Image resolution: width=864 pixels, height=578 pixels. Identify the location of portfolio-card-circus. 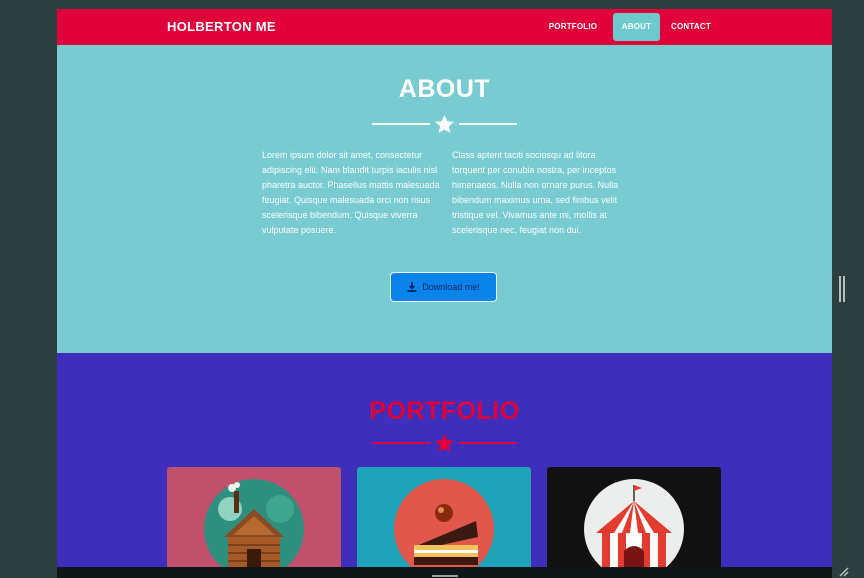
(634, 518).